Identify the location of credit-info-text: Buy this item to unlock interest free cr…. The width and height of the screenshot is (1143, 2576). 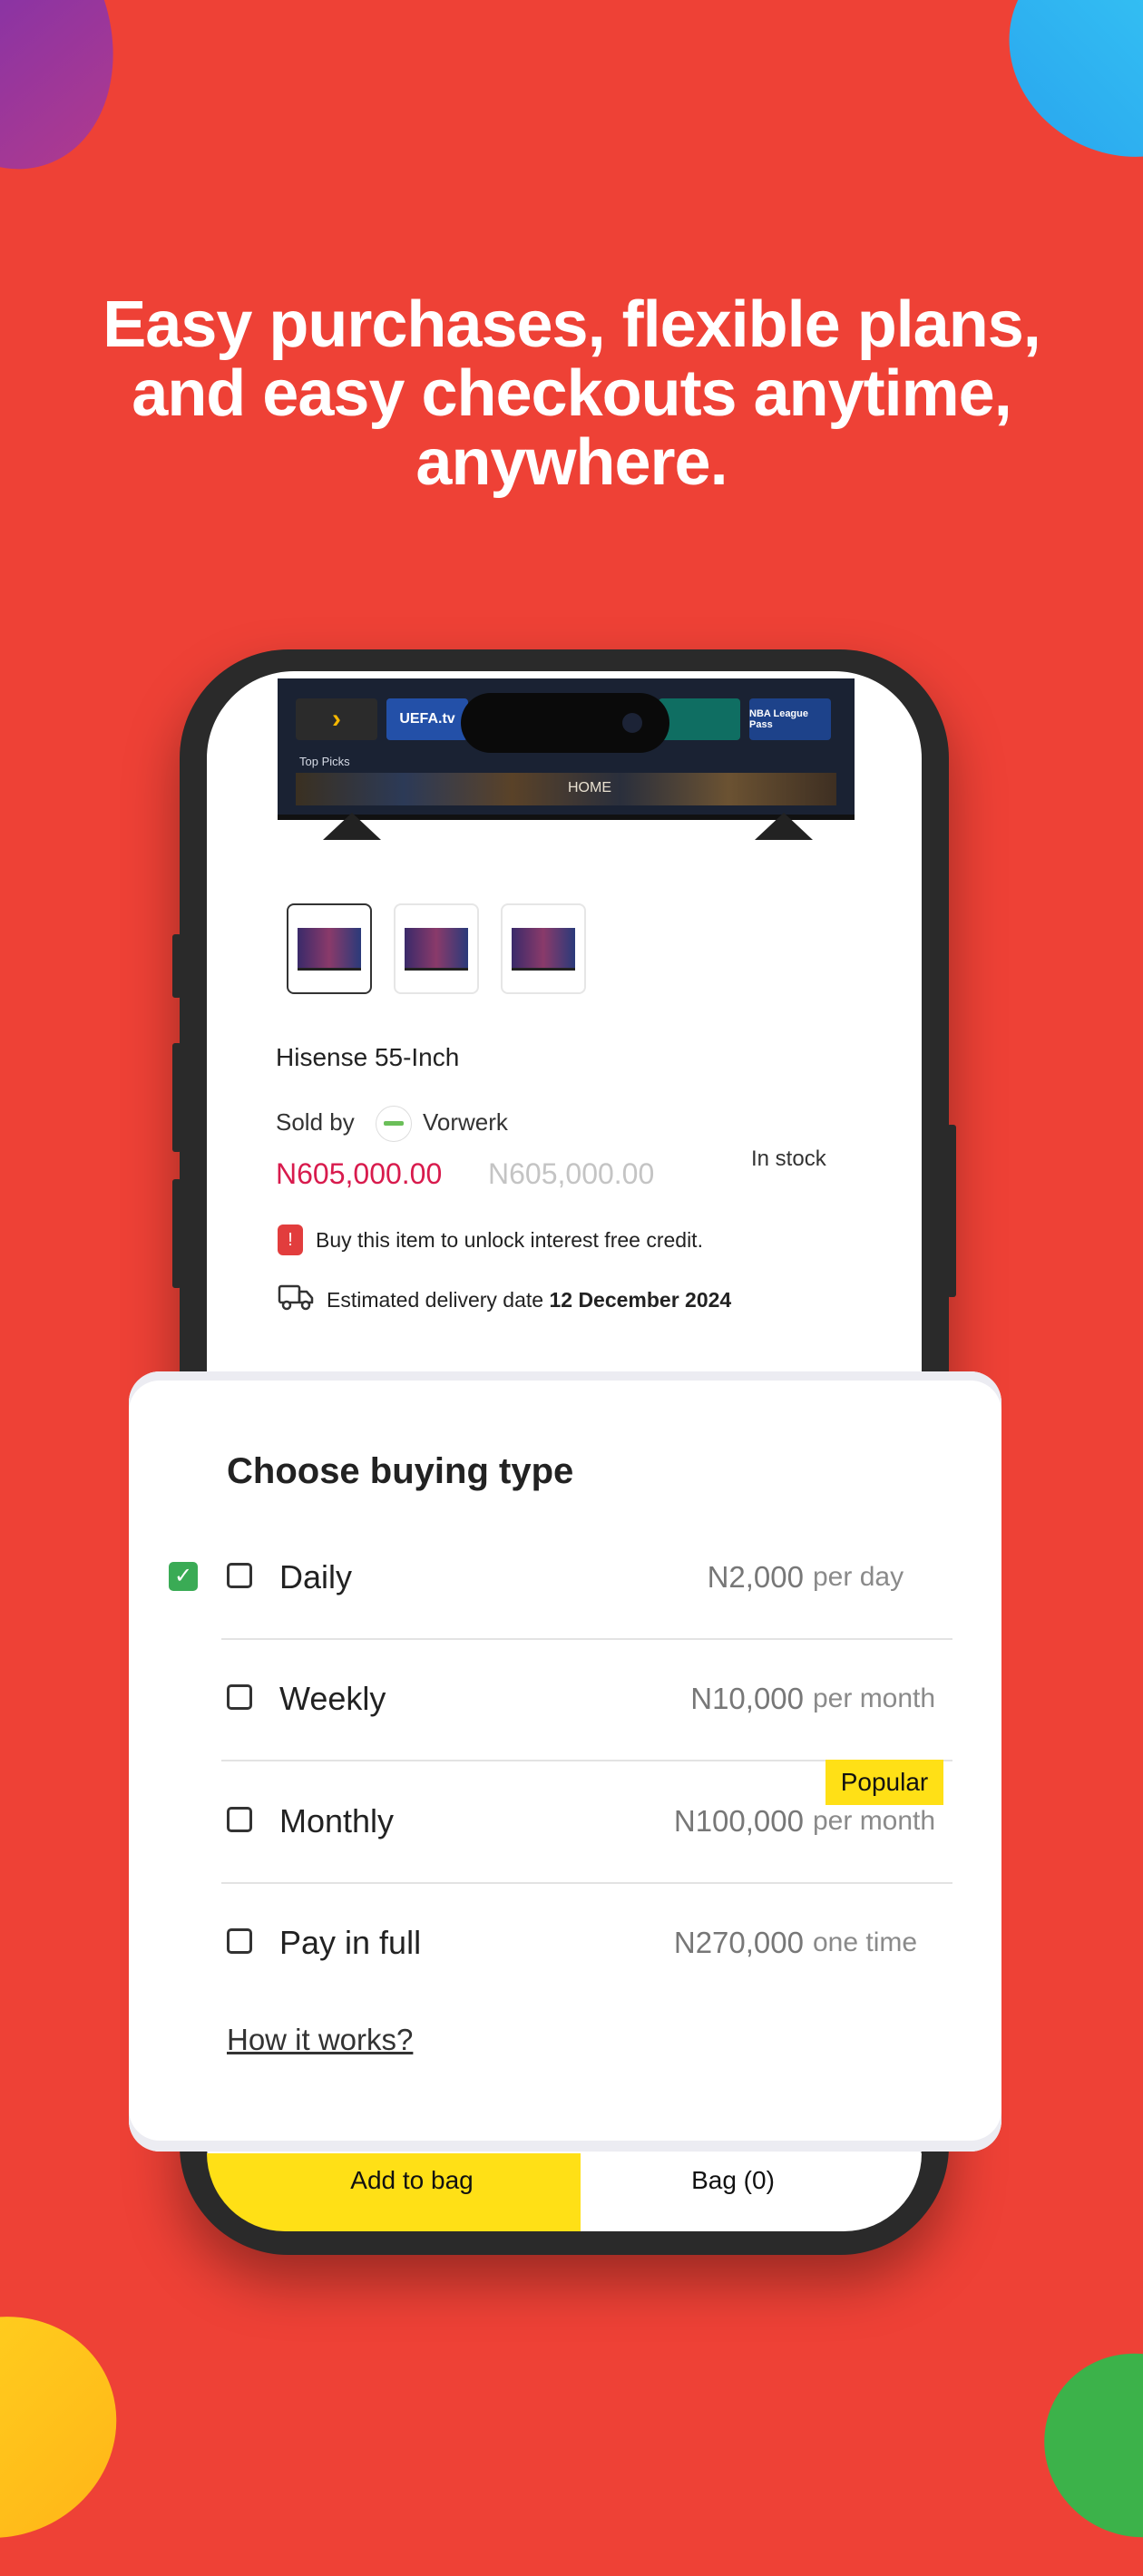
(509, 1240).